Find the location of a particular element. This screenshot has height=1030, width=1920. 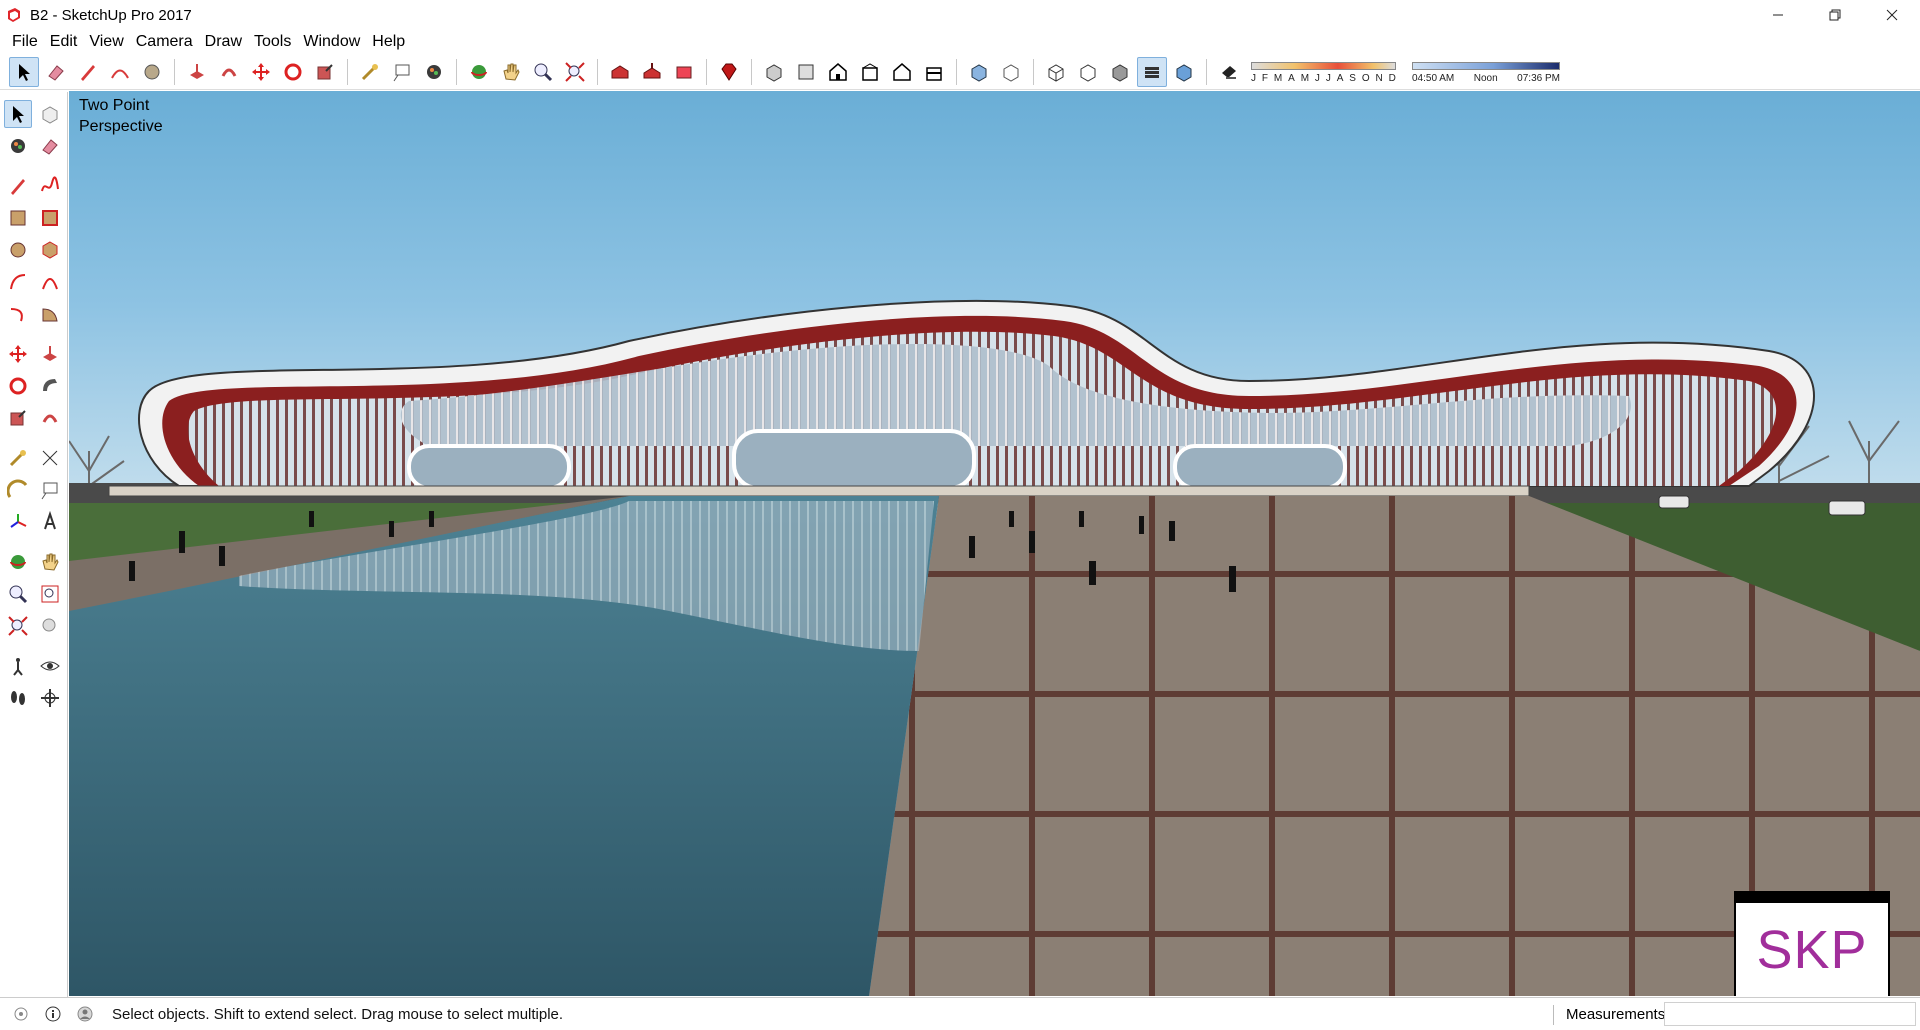

back-edges-button is located at coordinates (1011, 72).